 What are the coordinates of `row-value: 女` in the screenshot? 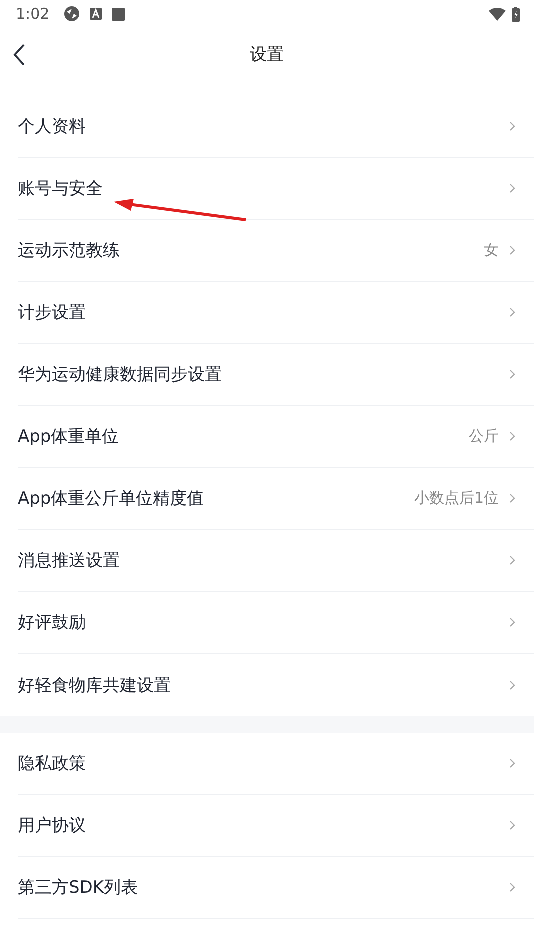 It's located at (491, 250).